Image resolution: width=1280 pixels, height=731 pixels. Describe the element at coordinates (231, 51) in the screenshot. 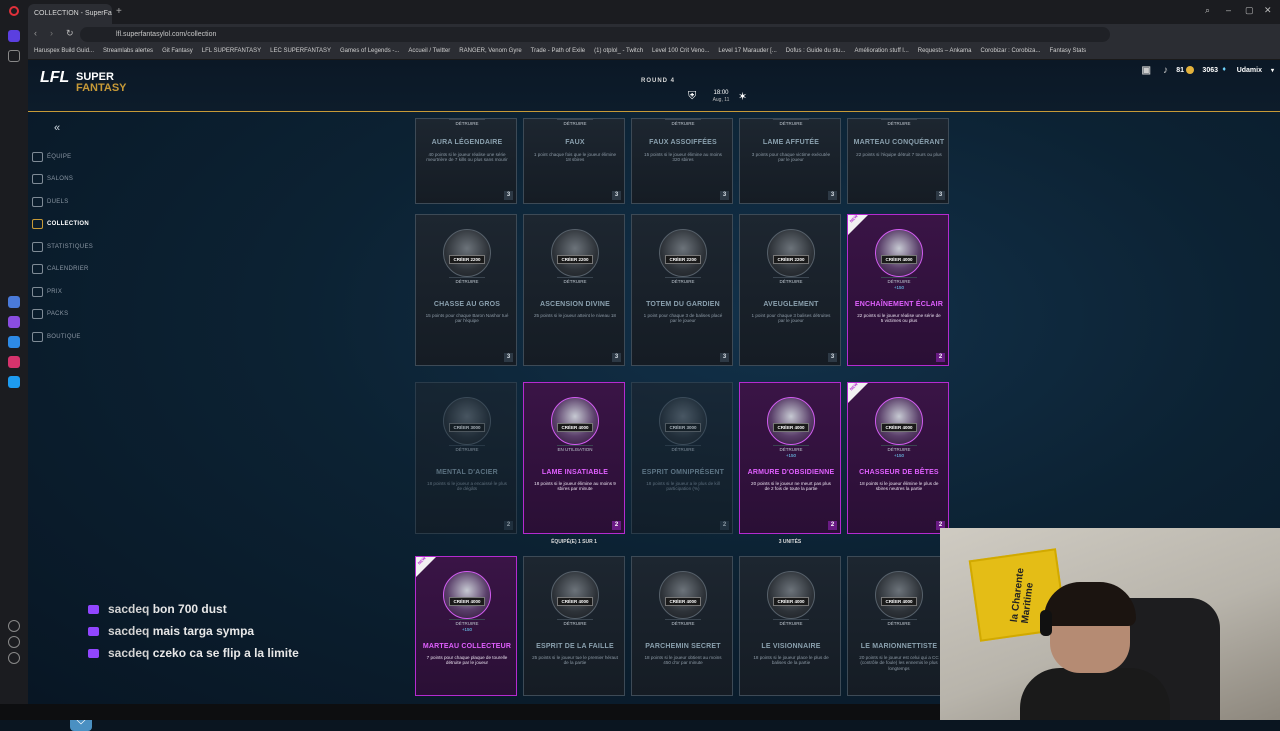

I see `bookmark-item: LFL SUPERFANTASY` at that location.